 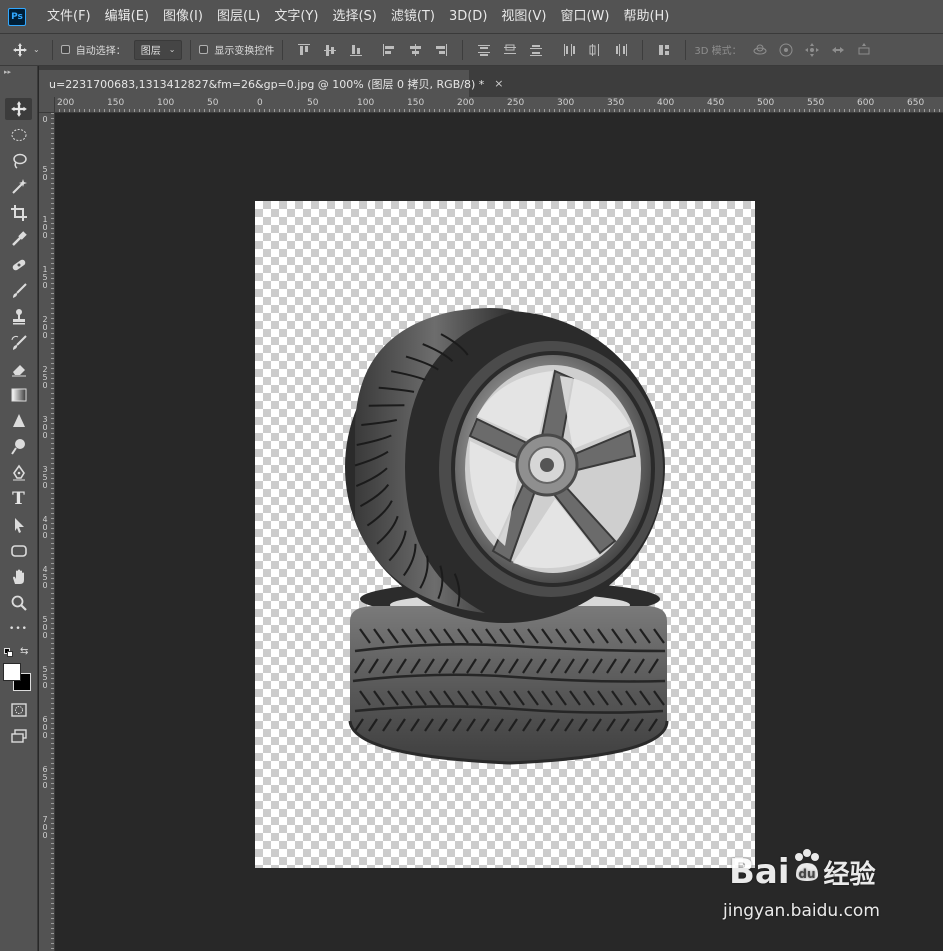 What do you see at coordinates (18, 109) in the screenshot?
I see `move-tool-icon` at bounding box center [18, 109].